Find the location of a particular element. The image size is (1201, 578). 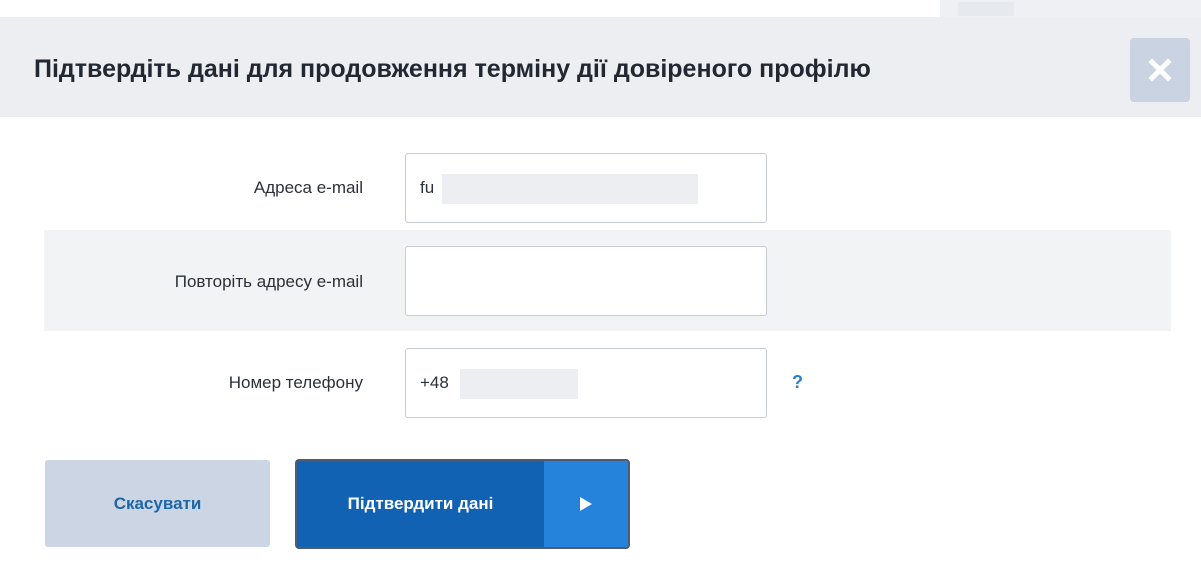

confirm-button: Підтвердити дані is located at coordinates (462, 504).